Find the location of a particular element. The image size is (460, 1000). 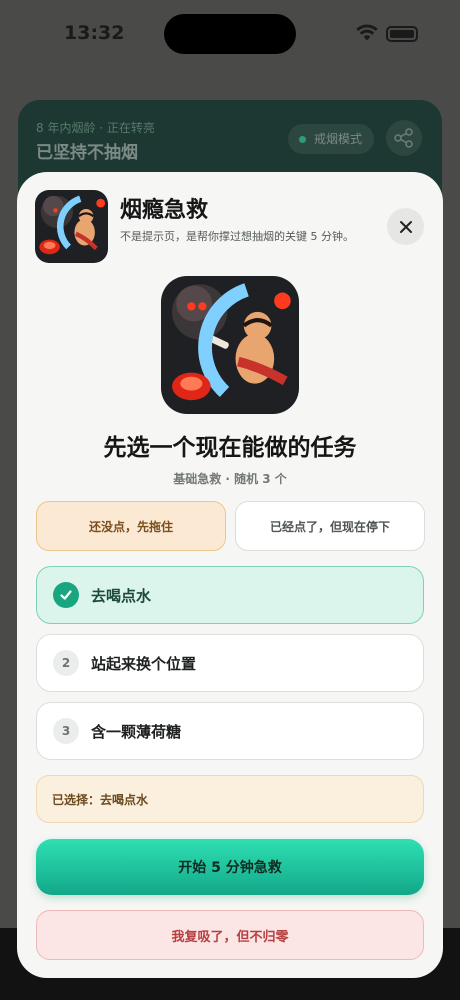

background-title: 已坚持不抽烟 is located at coordinates (87, 153).